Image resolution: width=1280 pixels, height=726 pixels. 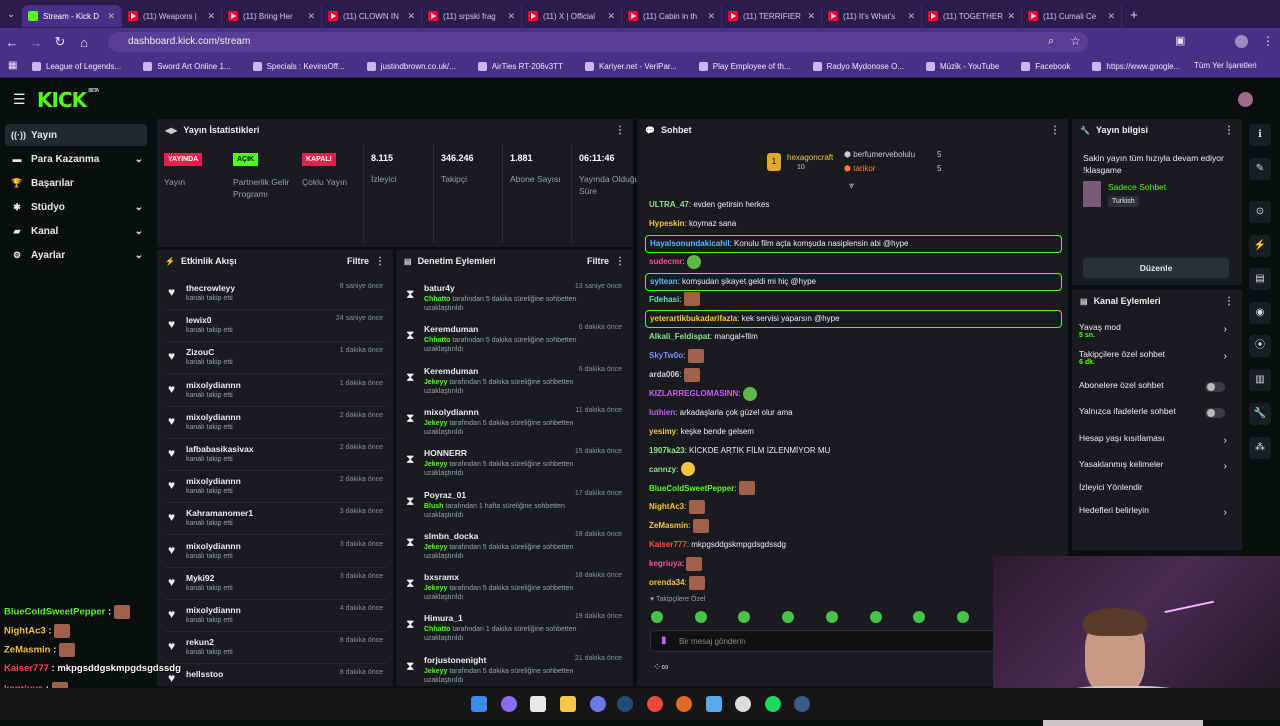 I want to click on back-icon: ←, so click(x=12, y=42).